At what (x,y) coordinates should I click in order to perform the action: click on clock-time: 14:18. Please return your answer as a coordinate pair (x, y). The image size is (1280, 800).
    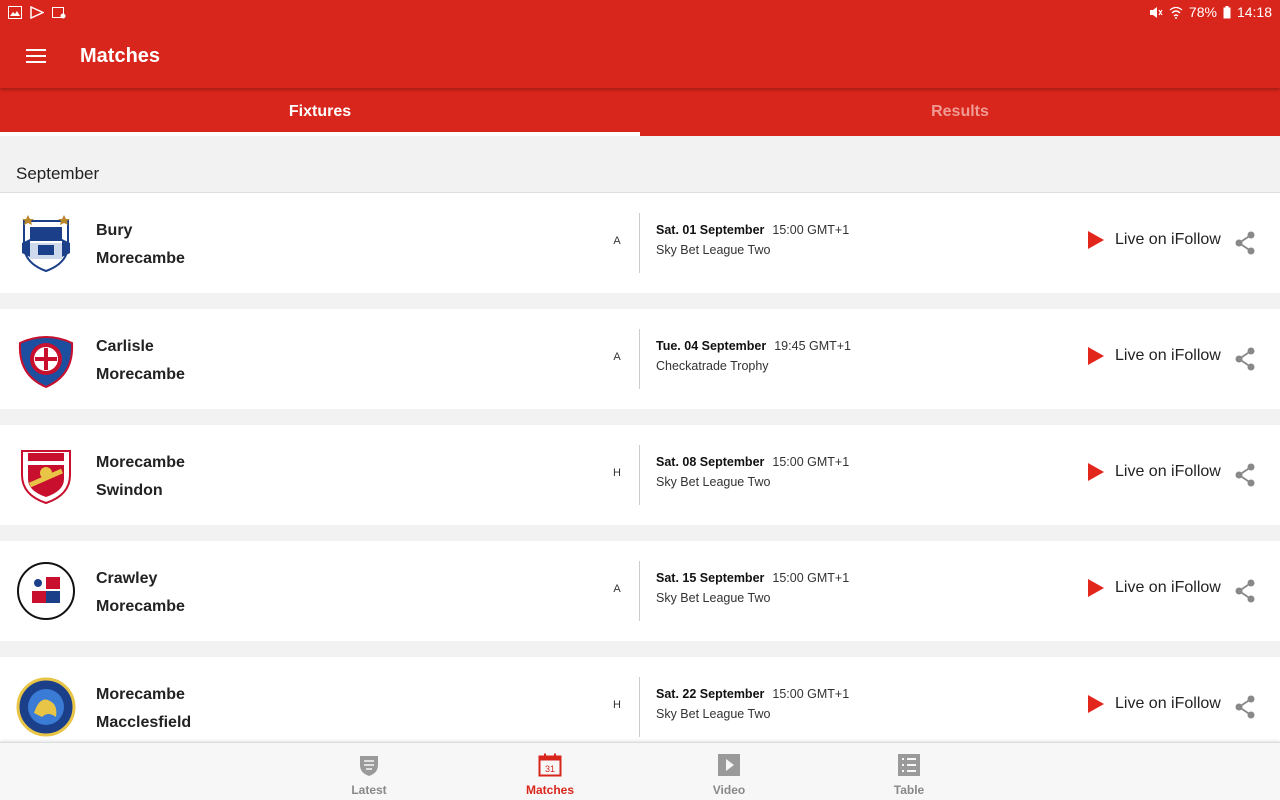
    Looking at the image, I should click on (1254, 12).